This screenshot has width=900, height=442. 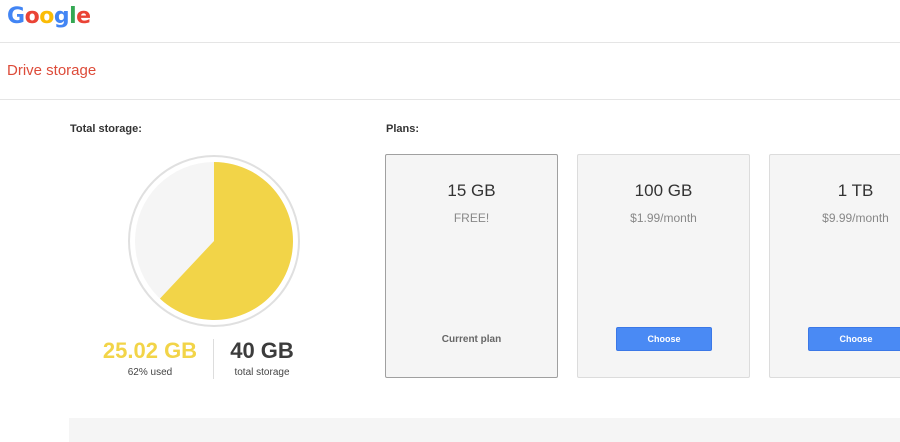 What do you see at coordinates (16, 16) in the screenshot?
I see `logo-letter: G` at bounding box center [16, 16].